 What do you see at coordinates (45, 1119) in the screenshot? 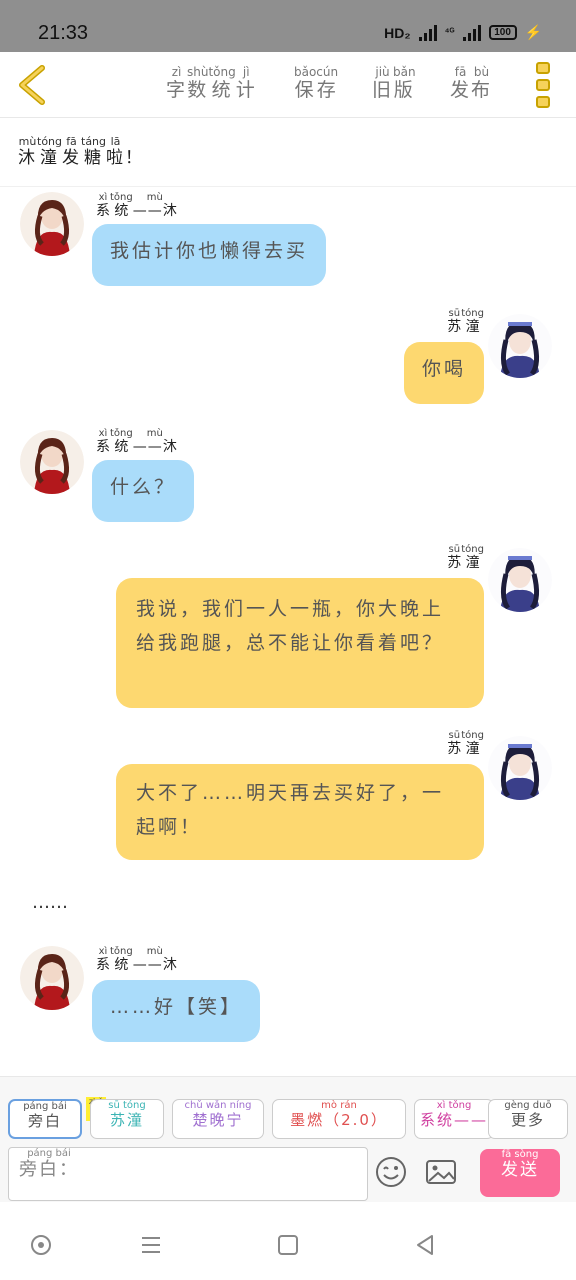
I see `role-chip-narrator: 旁白páng bái` at bounding box center [45, 1119].